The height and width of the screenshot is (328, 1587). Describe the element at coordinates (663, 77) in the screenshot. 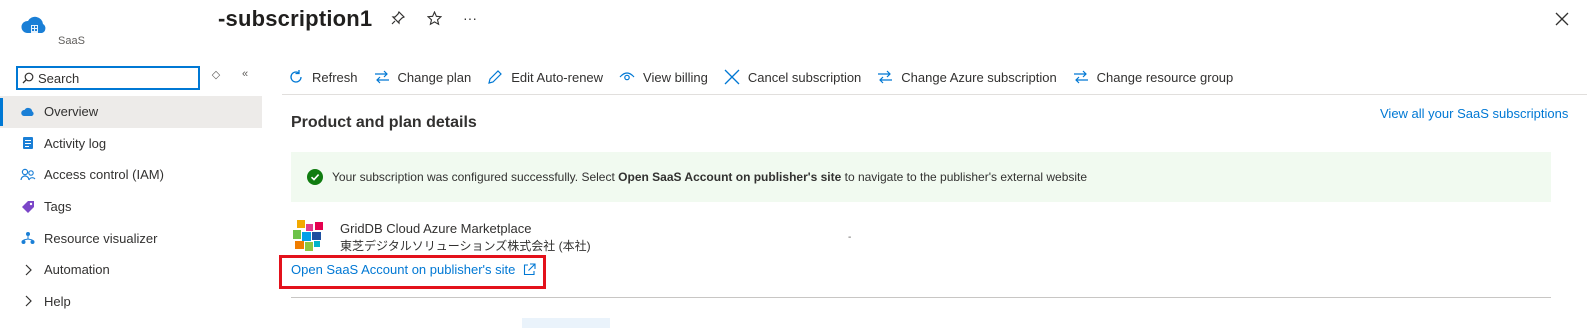

I see `view-billing-button: View billing` at that location.